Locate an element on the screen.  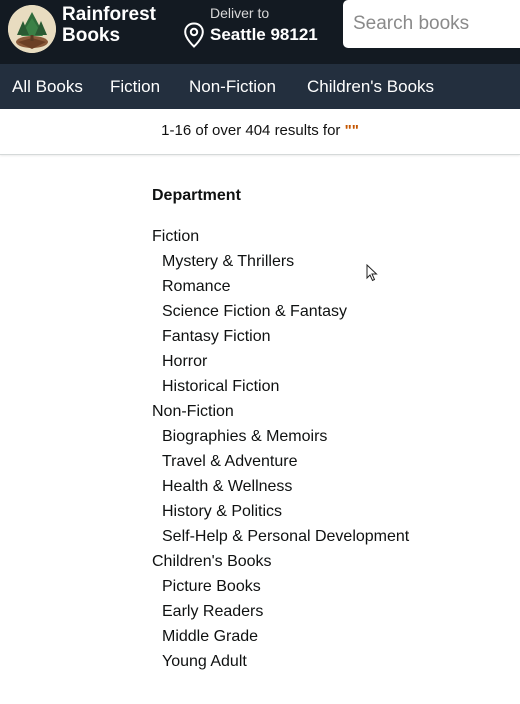
department-non-fiction: Non-Fiction is located at coordinates (322, 411).